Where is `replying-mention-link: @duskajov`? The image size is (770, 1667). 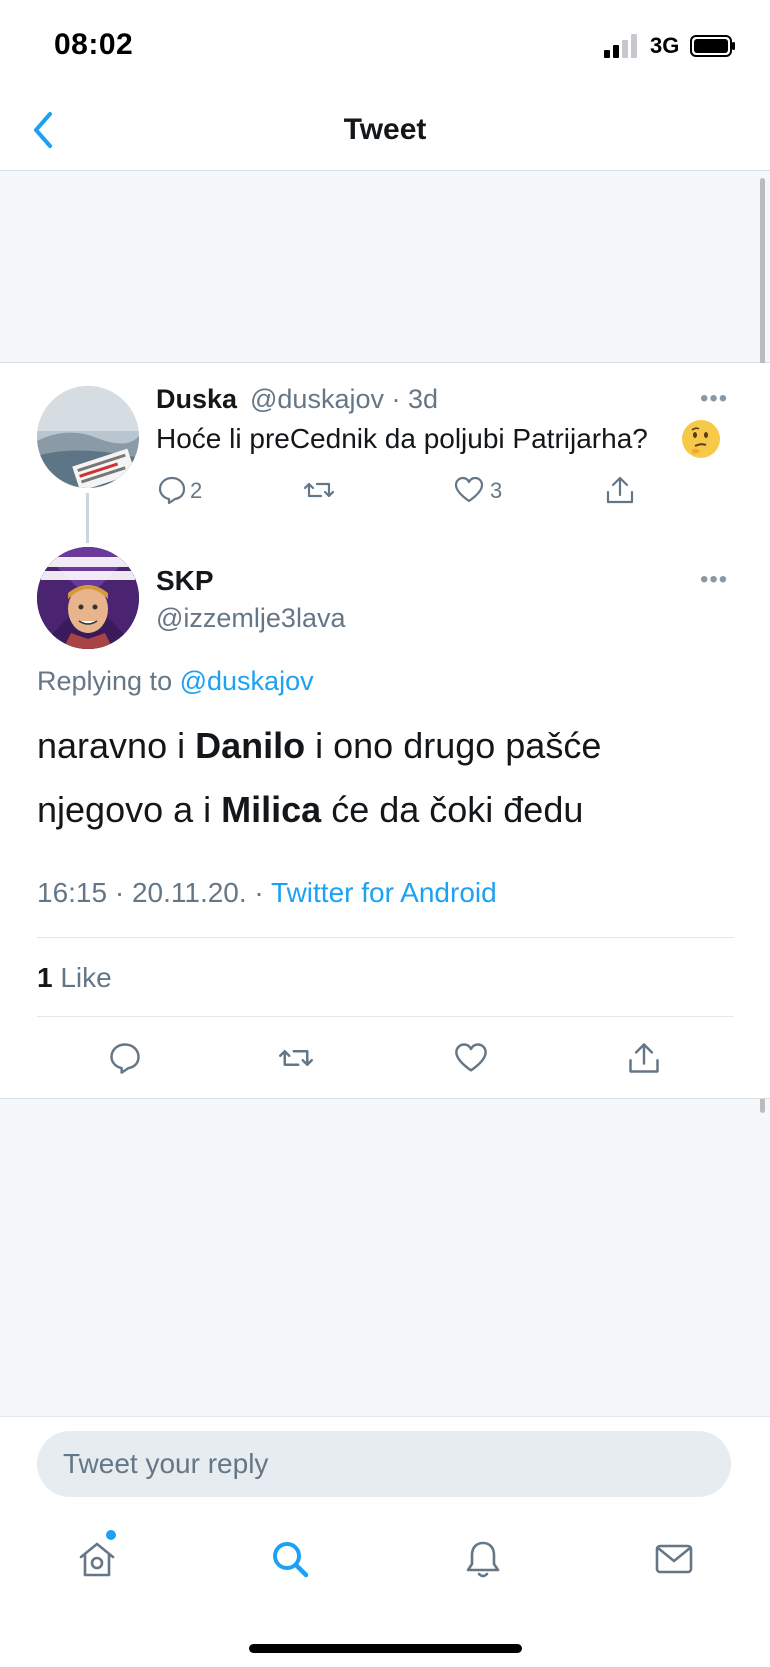
replying-mention-link: @duskajov is located at coordinates (247, 681).